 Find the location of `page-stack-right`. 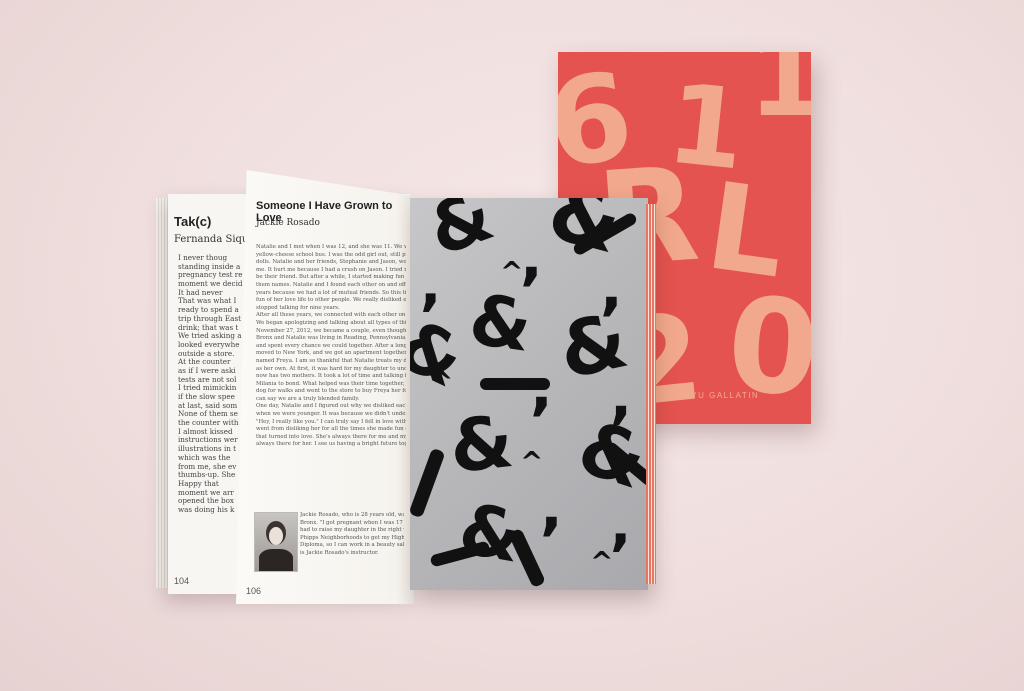

page-stack-right is located at coordinates (651, 394).